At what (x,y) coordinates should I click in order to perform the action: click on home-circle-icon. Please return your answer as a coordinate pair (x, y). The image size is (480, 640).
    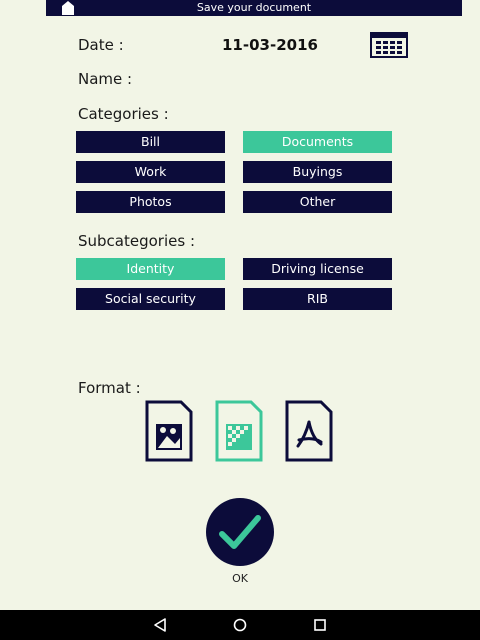
    Looking at the image, I should click on (240, 625).